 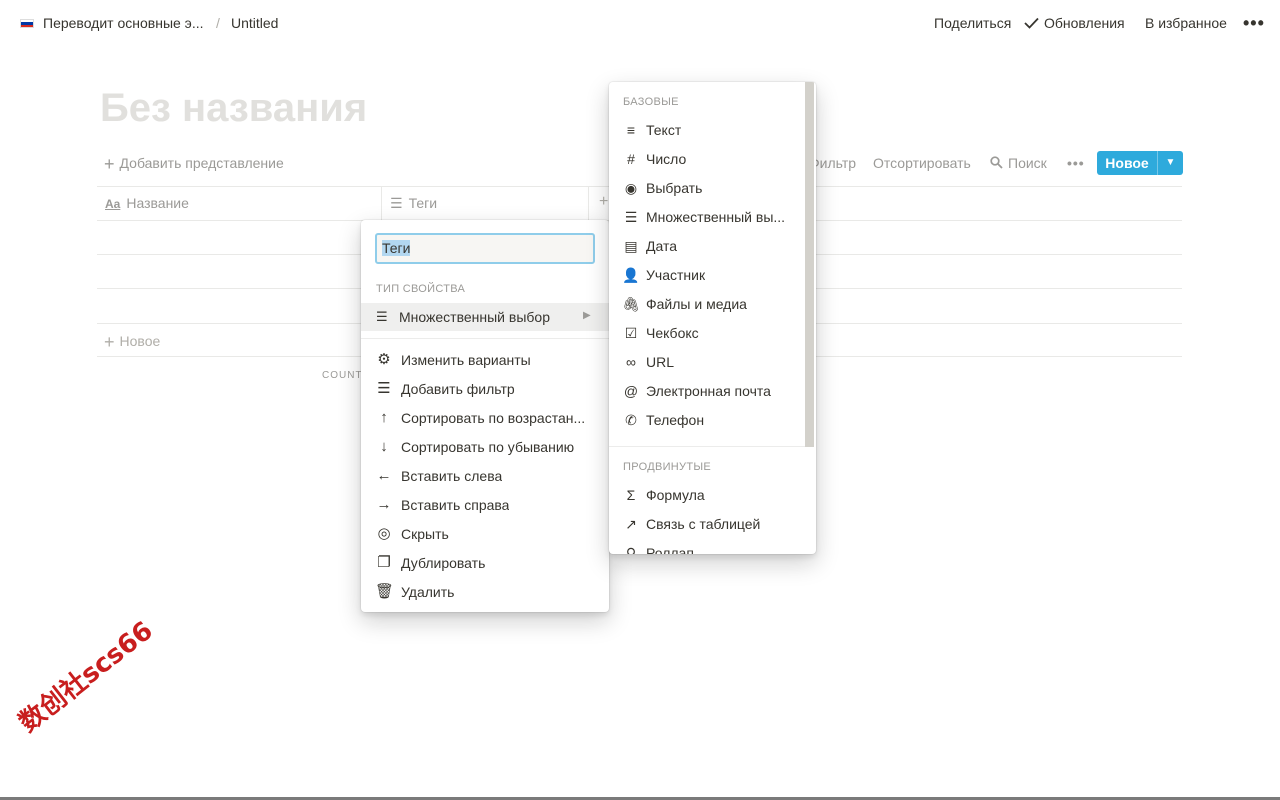 I want to click on more-options-icon: •••, so click(x=1254, y=23).